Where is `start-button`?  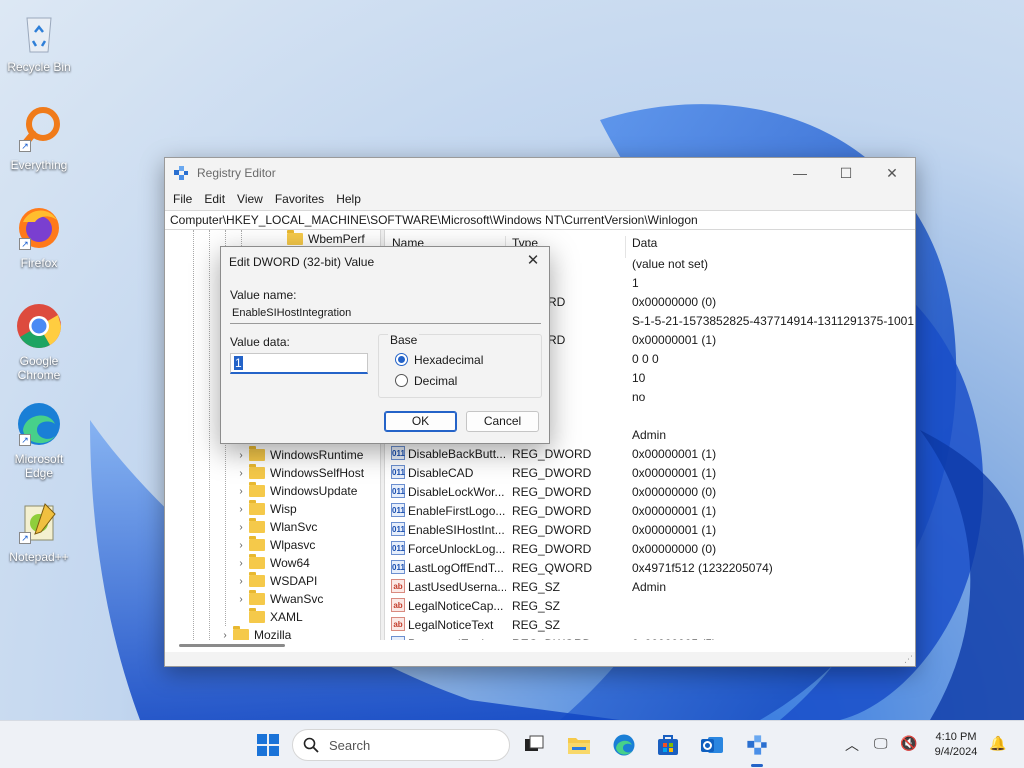
start-button is located at coordinates (268, 745).